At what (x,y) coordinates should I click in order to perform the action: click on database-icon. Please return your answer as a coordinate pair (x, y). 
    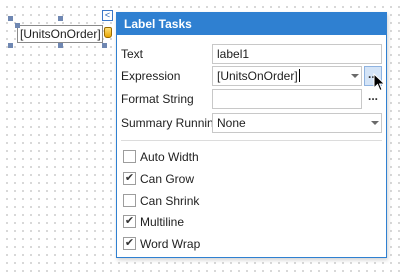
    Looking at the image, I should click on (108, 32).